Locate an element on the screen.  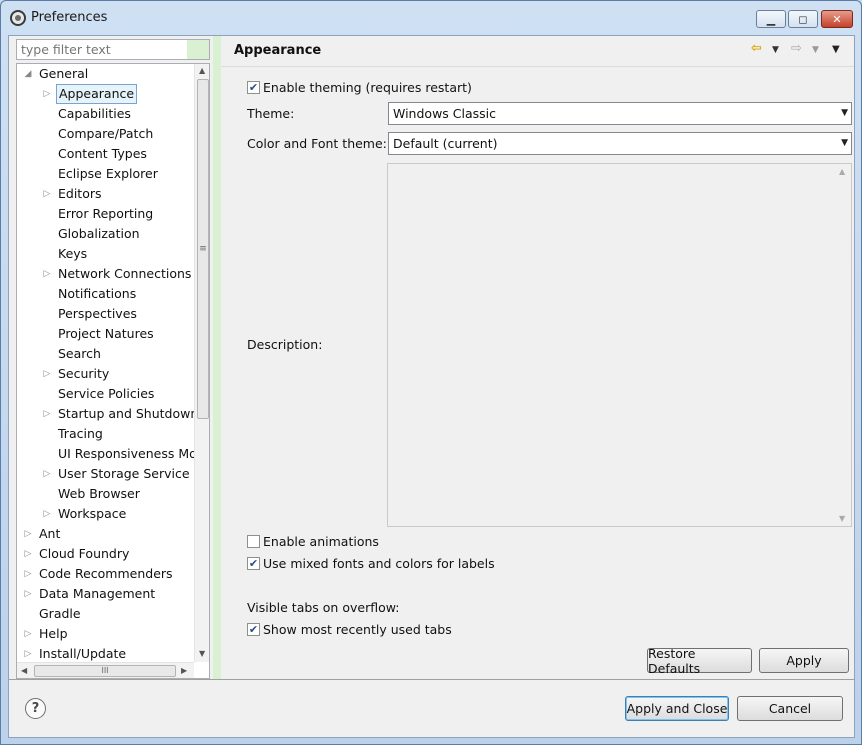
tree-item-label: Appearance is located at coordinates (97, 94).